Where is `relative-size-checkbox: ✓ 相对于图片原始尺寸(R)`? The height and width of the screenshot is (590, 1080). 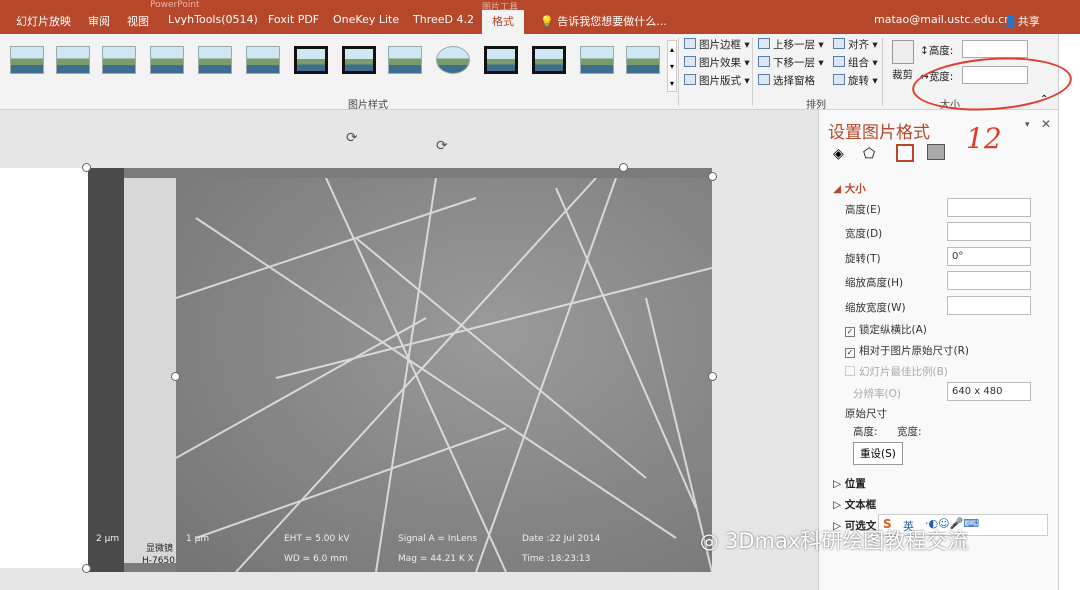 relative-size-checkbox: ✓ 相对于图片原始尺寸(R) is located at coordinates (907, 350).